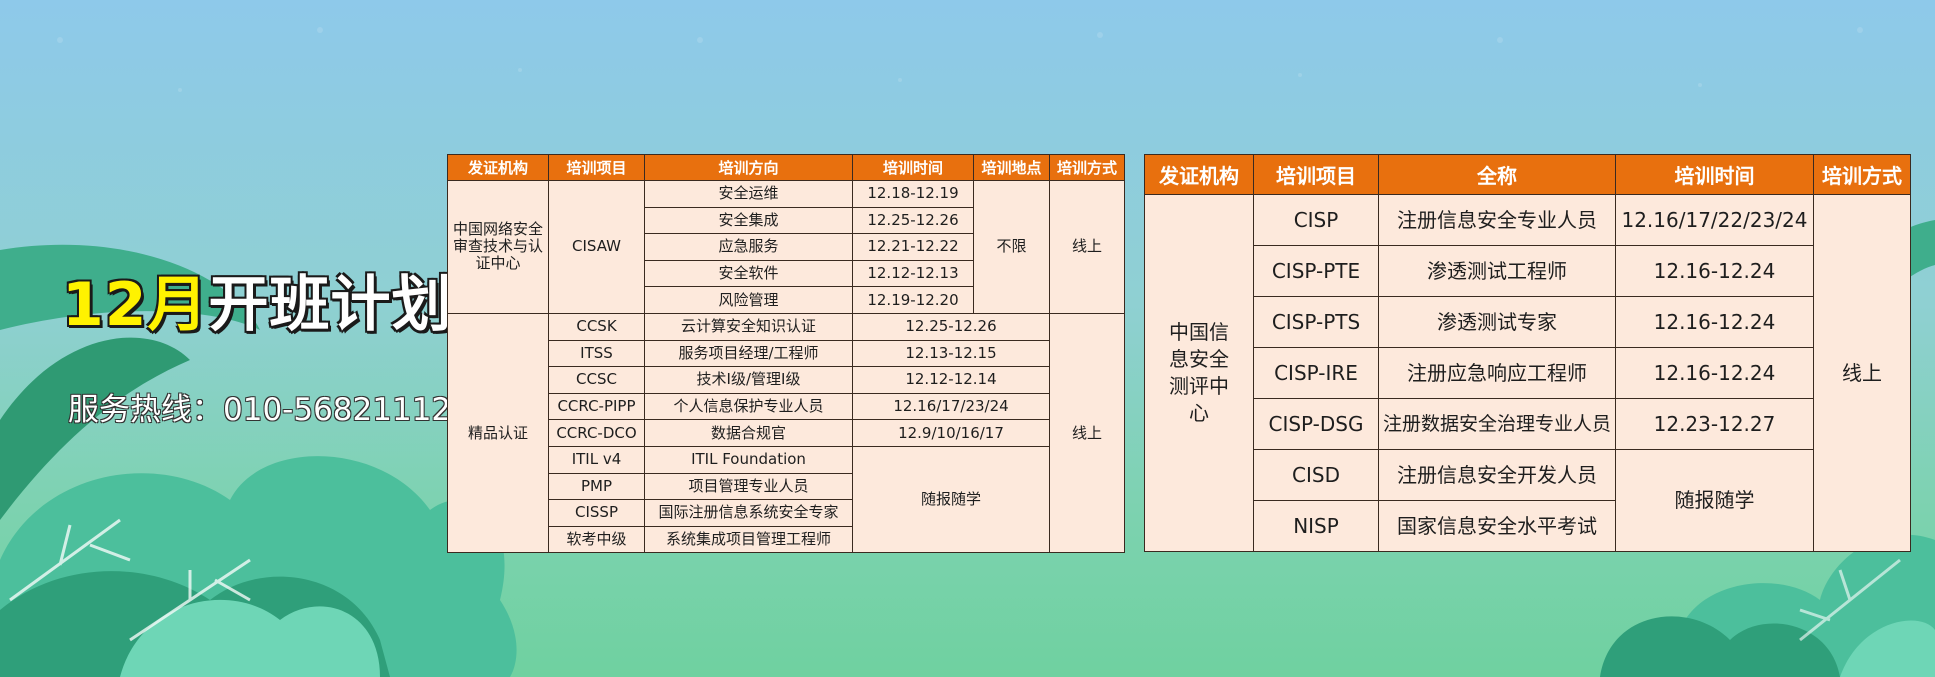  Describe the element at coordinates (498, 247) in the screenshot. I see `org-cell: 中国网络安全审查技术与认证中心` at that location.